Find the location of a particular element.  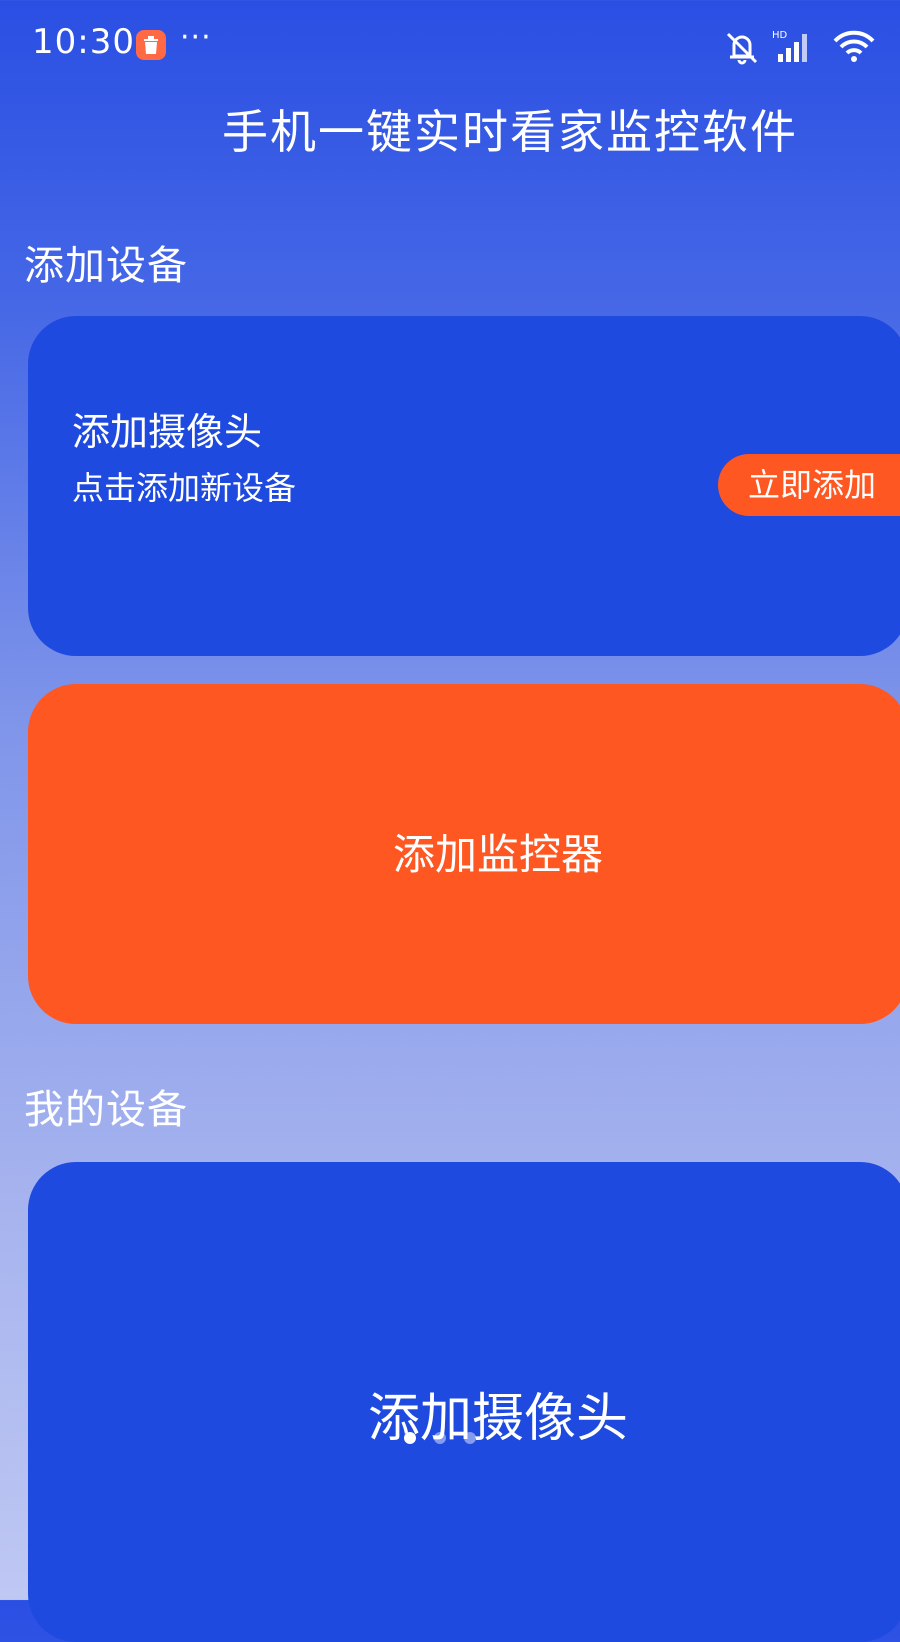

hd-signal-icon: HD is located at coordinates (789, 46).